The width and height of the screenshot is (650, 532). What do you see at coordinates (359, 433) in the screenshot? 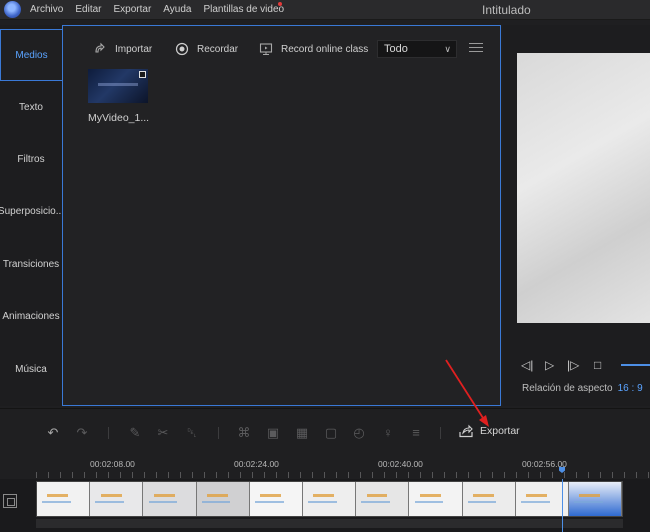
I see `duration-icon: ◴` at bounding box center [359, 433].